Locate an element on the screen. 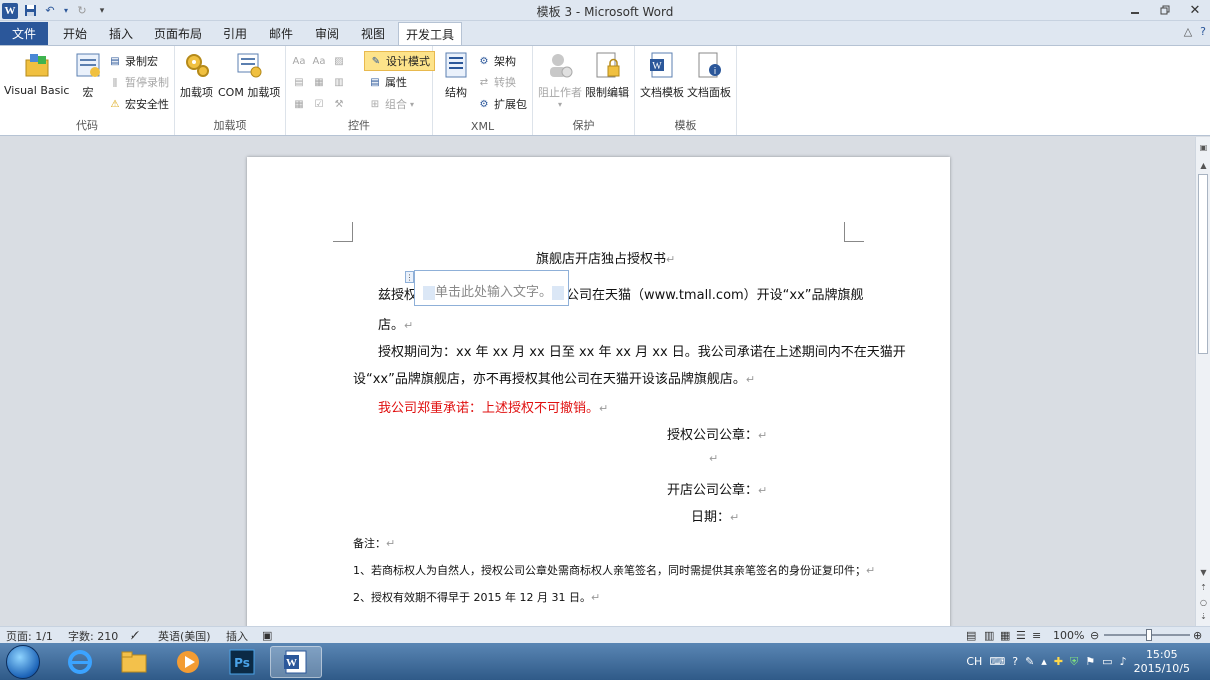  document-title: 旗舰店开店独占授权书↵ is located at coordinates (605, 257).